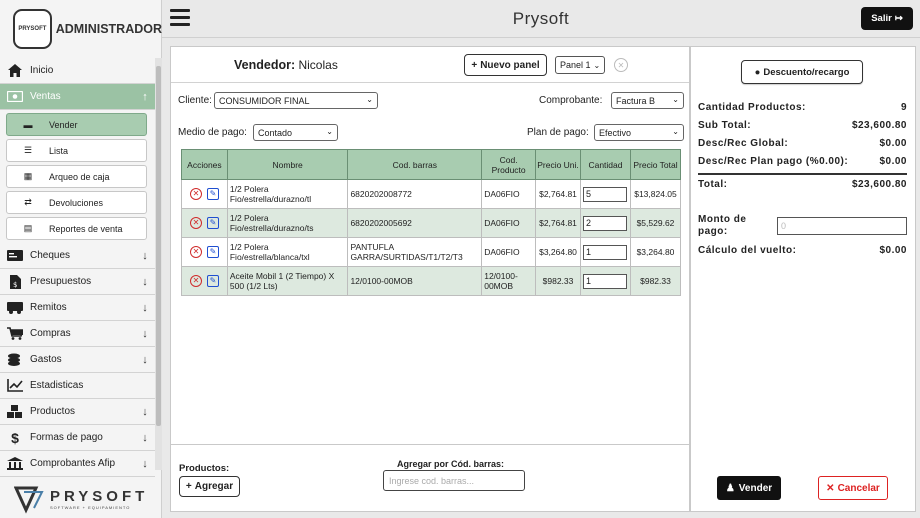  I want to click on cod-barras-cell: 6820202008772, so click(415, 194).